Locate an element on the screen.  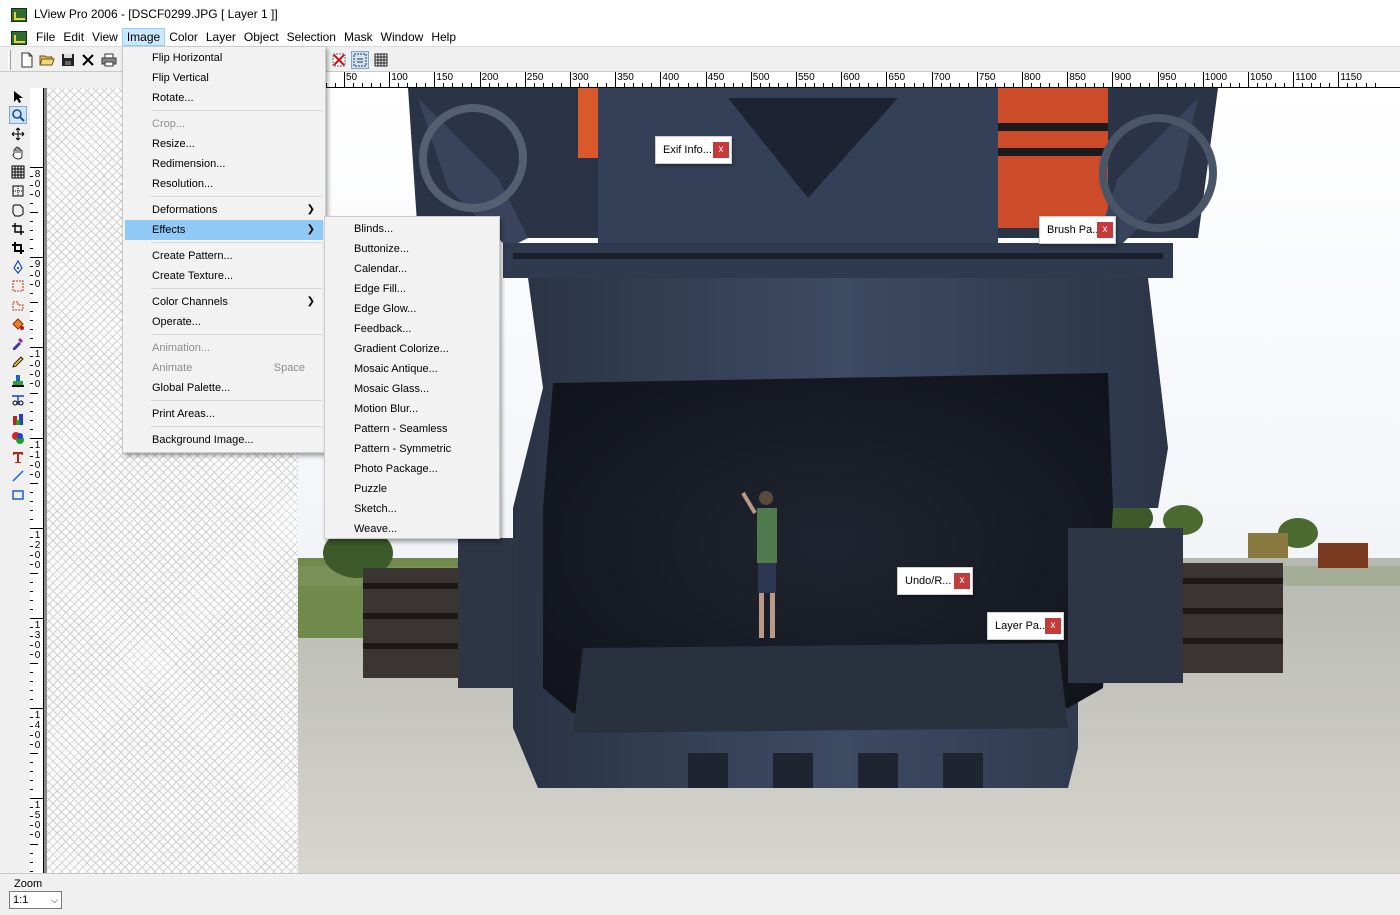
pointer-icon is located at coordinates (18, 97).